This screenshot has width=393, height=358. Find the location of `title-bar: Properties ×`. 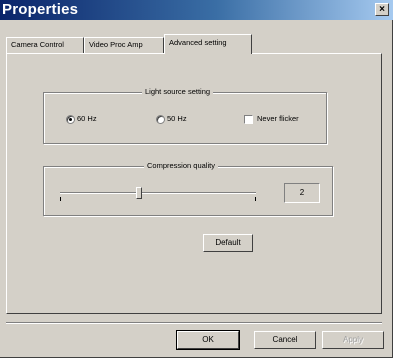

title-bar: Properties × is located at coordinates (196, 10).